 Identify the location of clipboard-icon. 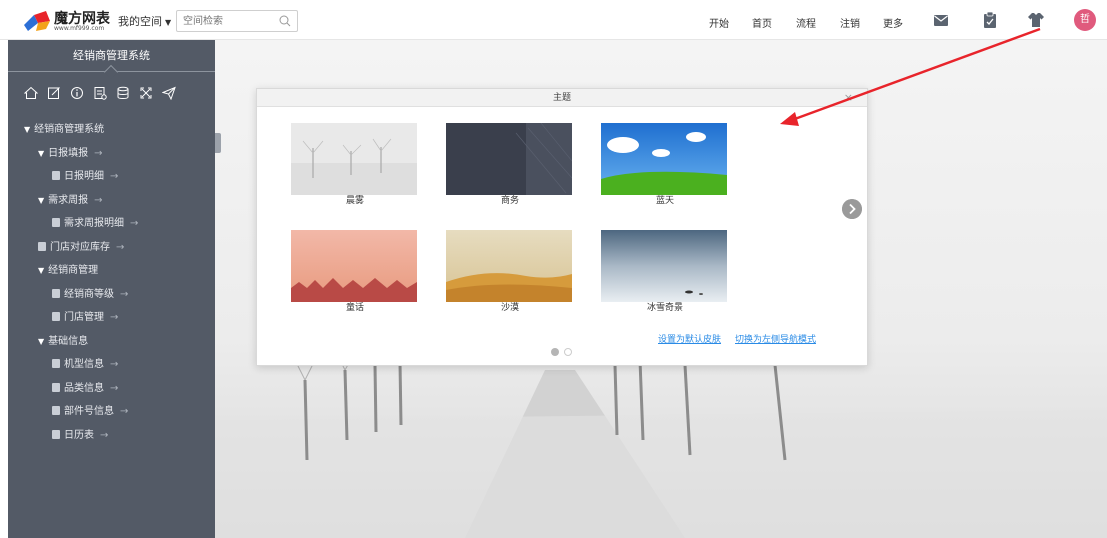
(990, 20).